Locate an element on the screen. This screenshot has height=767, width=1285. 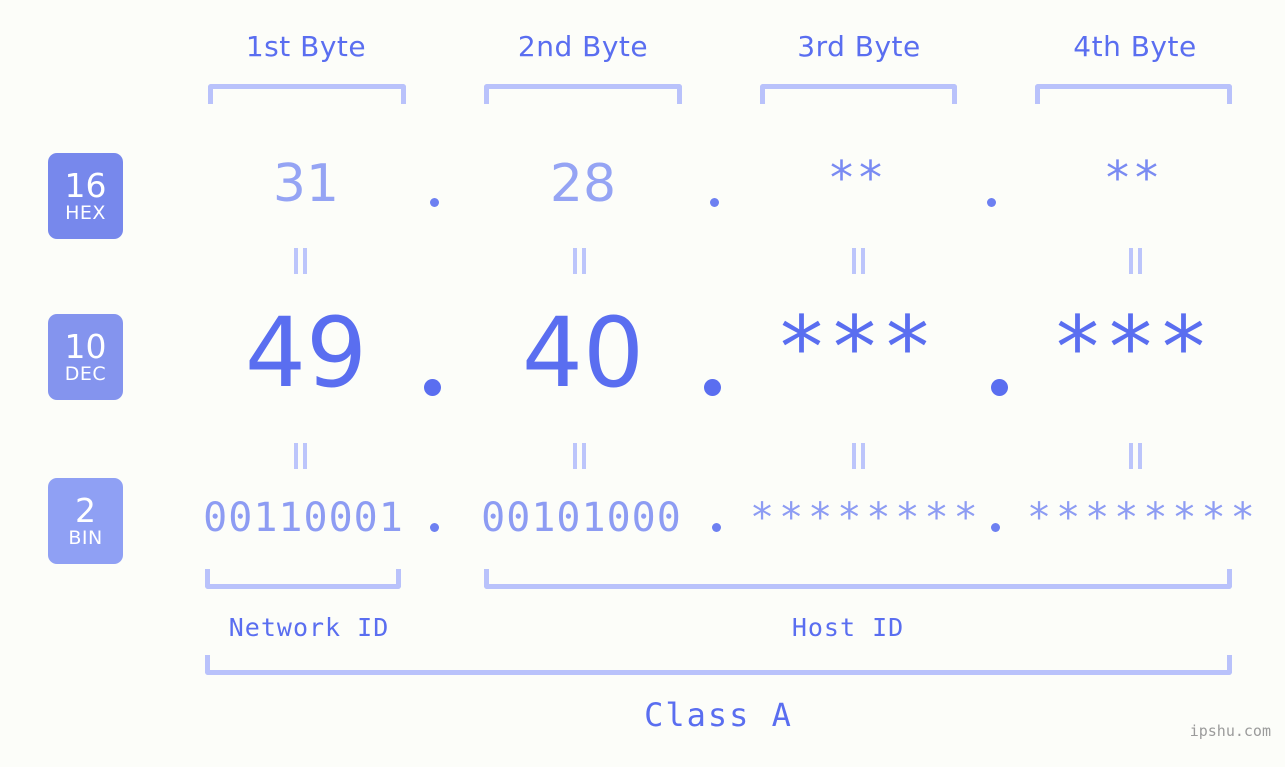
bin-byte-3: ******** is located at coordinates (866, 518).